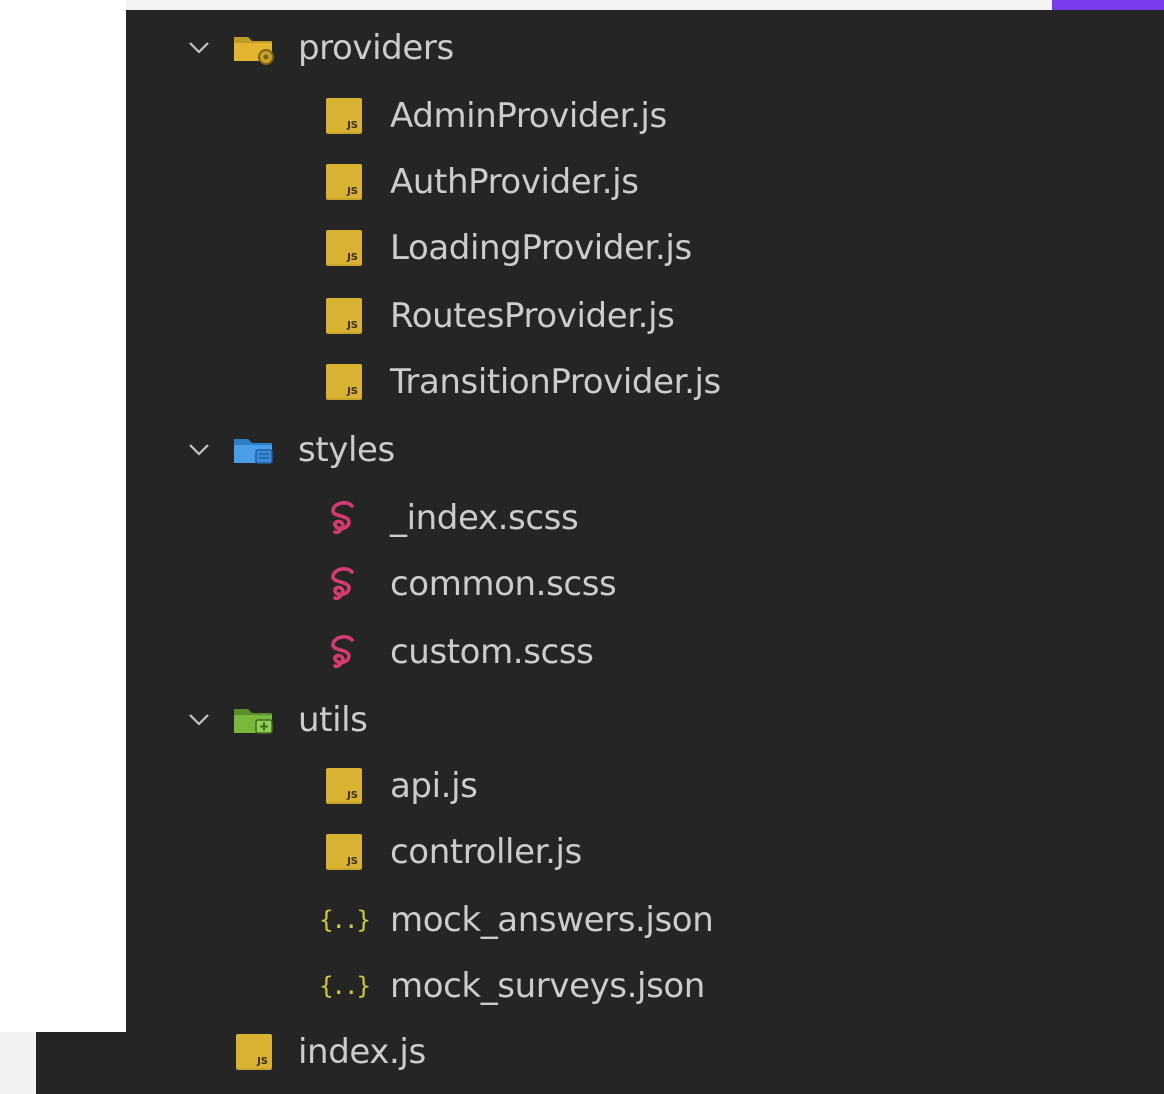  I want to click on folder-row-utils: utils, so click(645, 720).